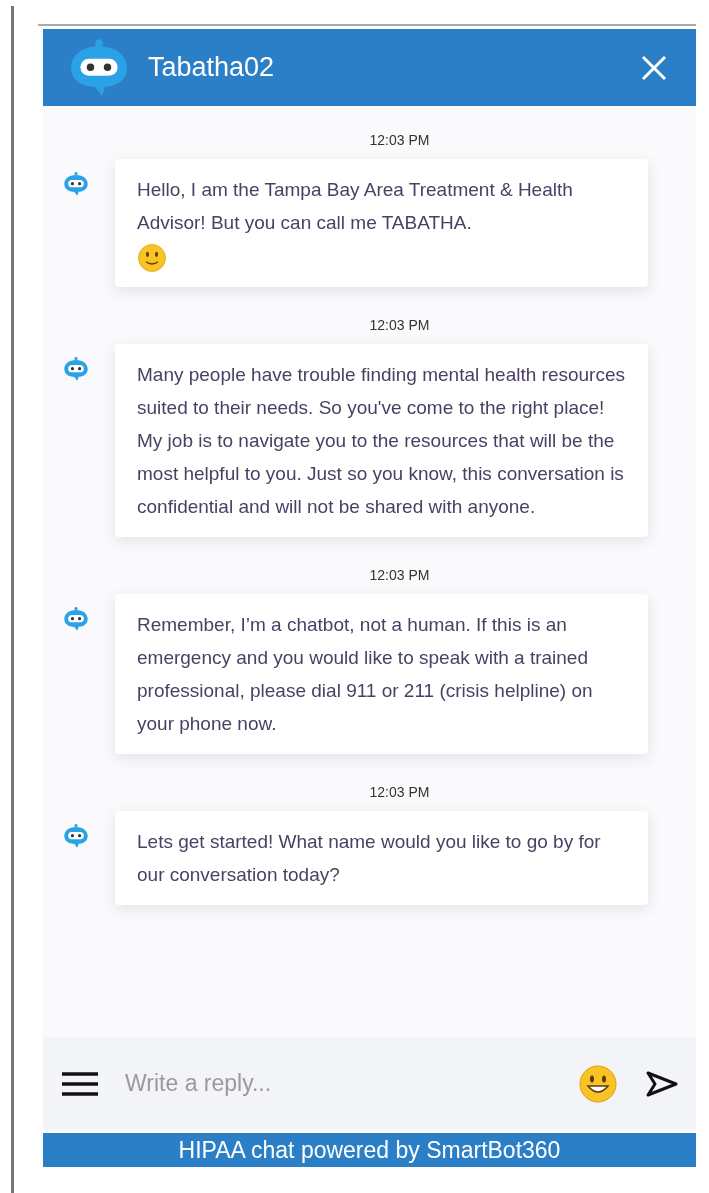 This screenshot has width=709, height=1193. What do you see at coordinates (152, 258) in the screenshot?
I see `smiley-icon` at bounding box center [152, 258].